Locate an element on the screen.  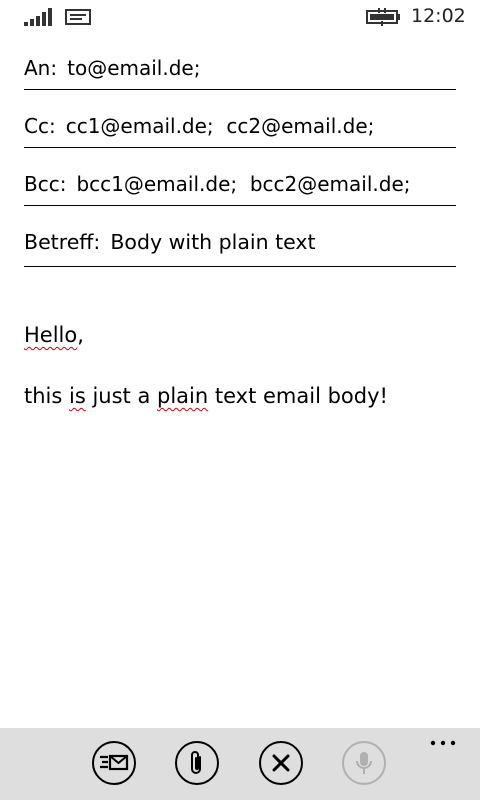
spellcheck-word: is is located at coordinates (77, 396).